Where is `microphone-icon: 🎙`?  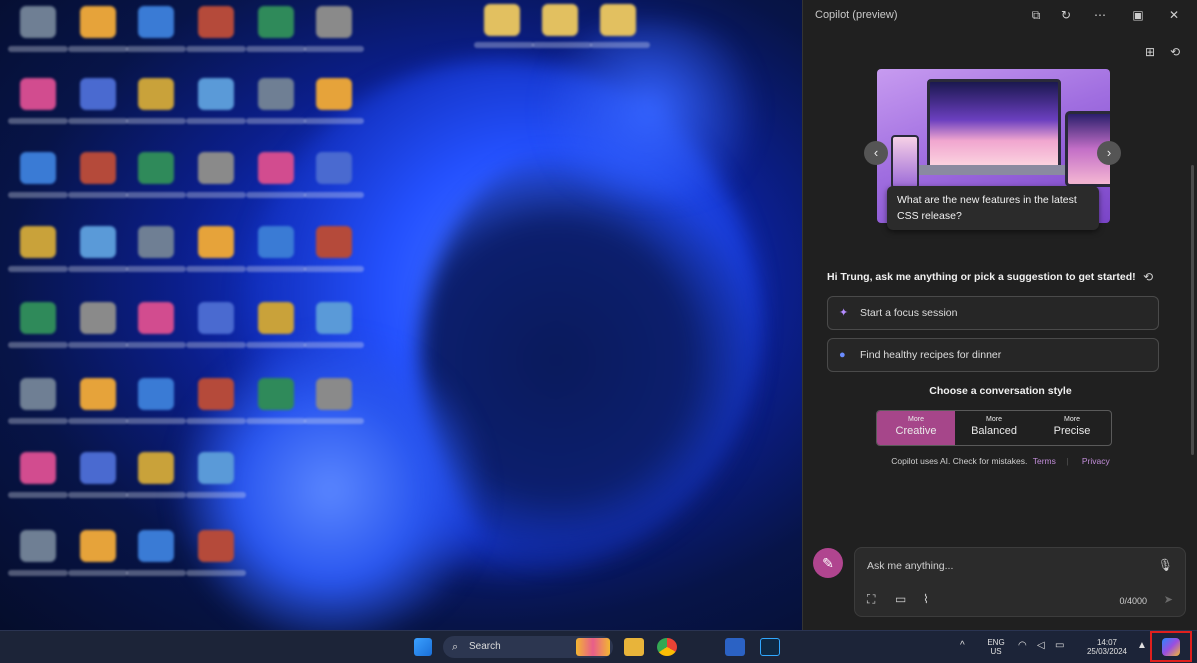 microphone-icon: 🎙 is located at coordinates (1165, 565).